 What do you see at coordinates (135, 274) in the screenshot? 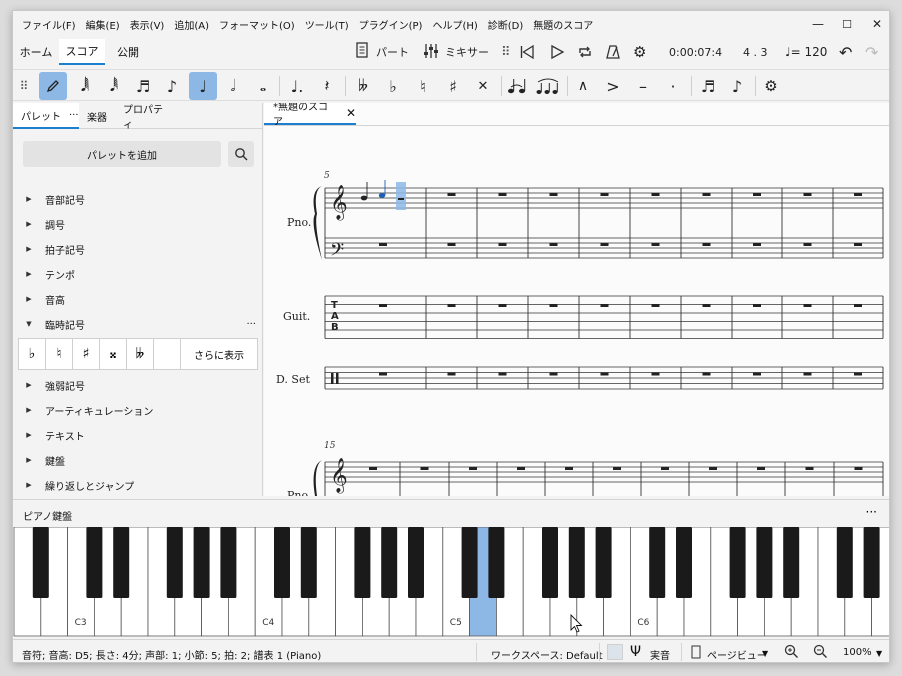
I see `palette-item: ▶ テンポ` at bounding box center [135, 274].